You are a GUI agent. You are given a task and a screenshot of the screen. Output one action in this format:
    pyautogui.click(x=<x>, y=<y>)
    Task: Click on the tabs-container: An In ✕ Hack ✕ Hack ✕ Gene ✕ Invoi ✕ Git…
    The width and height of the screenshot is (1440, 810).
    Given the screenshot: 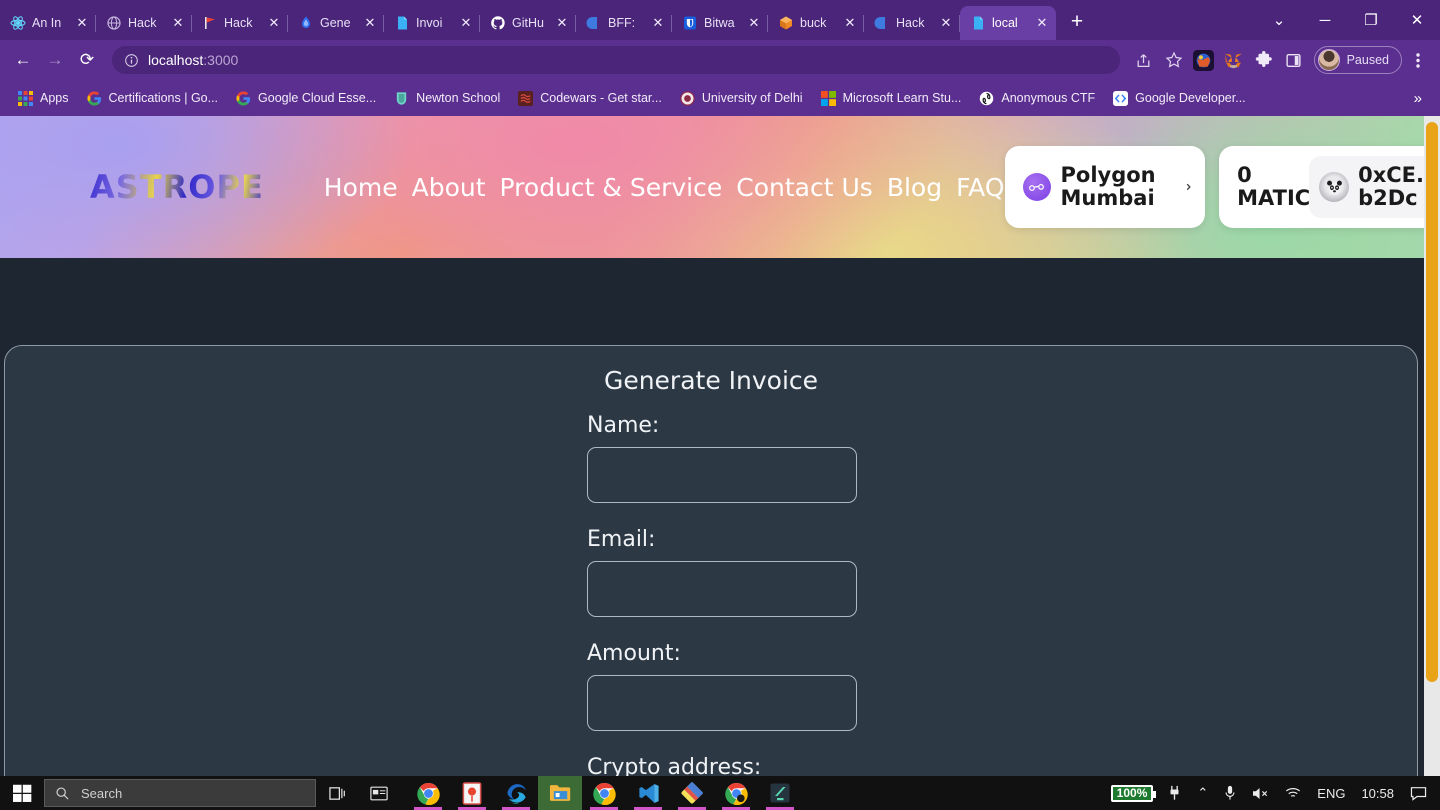 What is the action you would take?
    pyautogui.click(x=528, y=20)
    